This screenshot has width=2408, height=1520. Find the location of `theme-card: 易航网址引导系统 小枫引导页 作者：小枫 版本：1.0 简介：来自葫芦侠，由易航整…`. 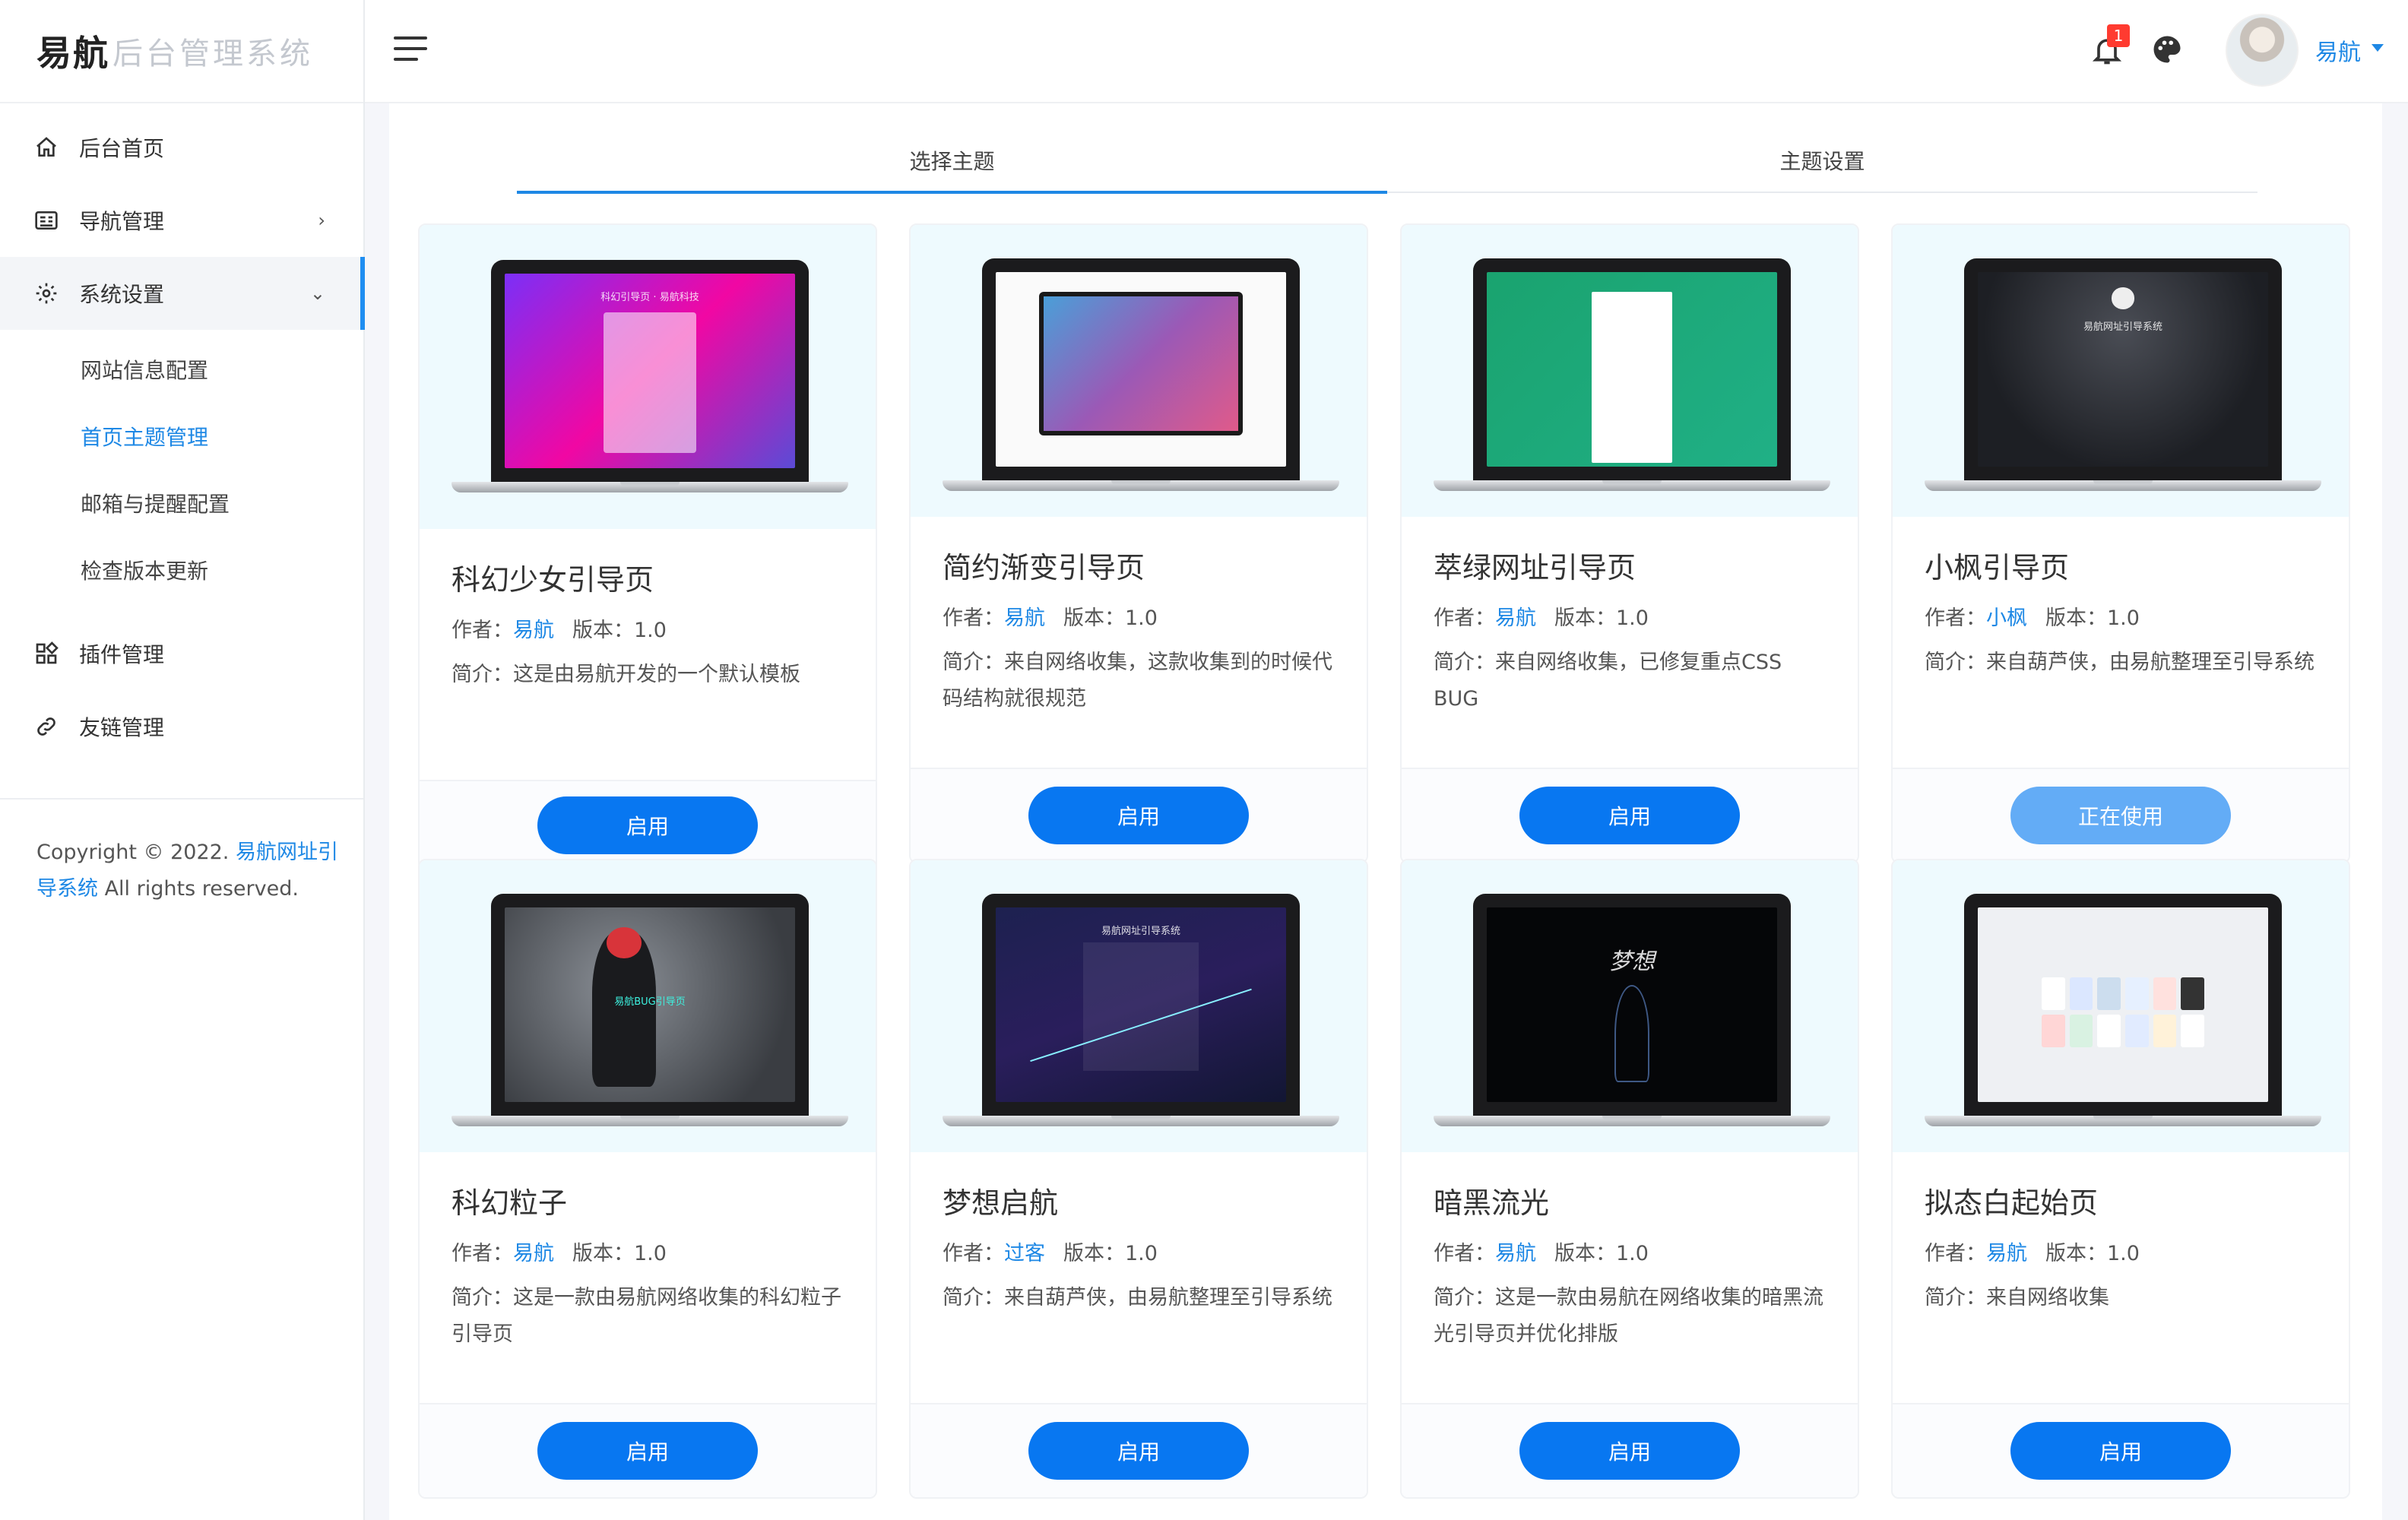

theme-card: 易航网址引导系统 小枫引导页 作者：小枫 版本：1.0 简介：来自葫芦侠，由易航整… is located at coordinates (2120, 543).